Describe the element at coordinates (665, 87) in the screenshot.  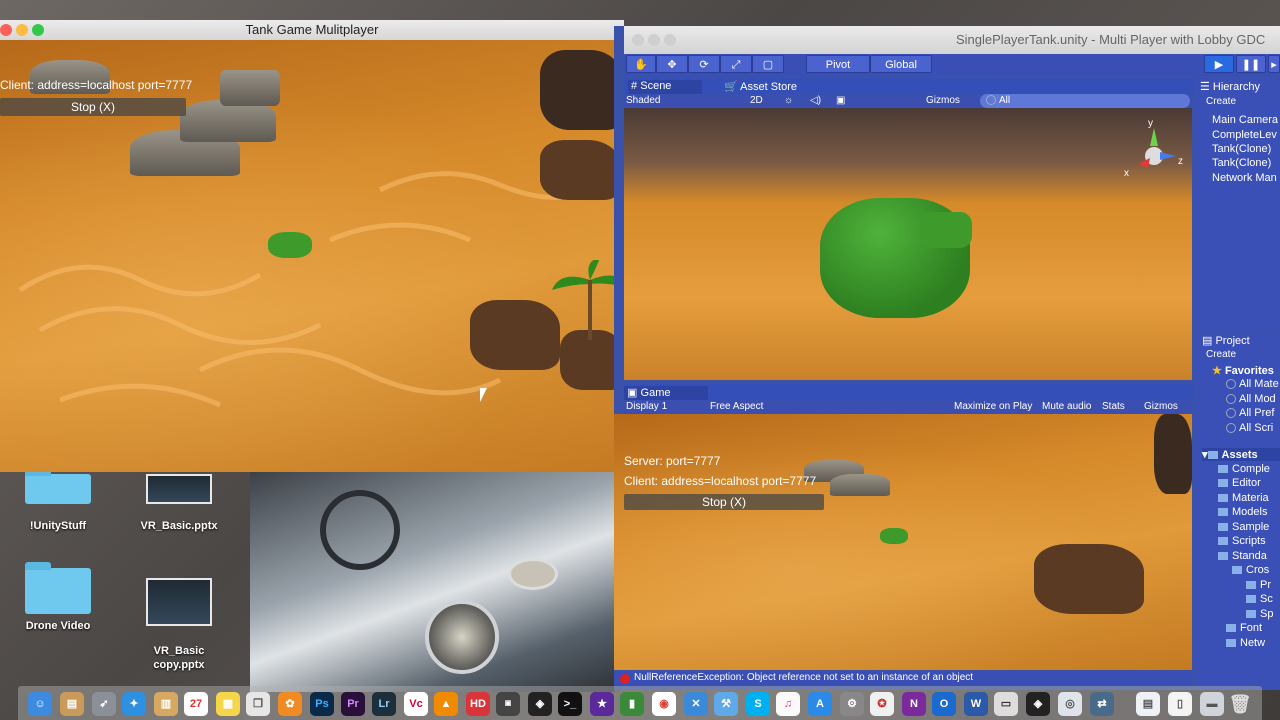
I see `tab-scene: # Scene` at that location.